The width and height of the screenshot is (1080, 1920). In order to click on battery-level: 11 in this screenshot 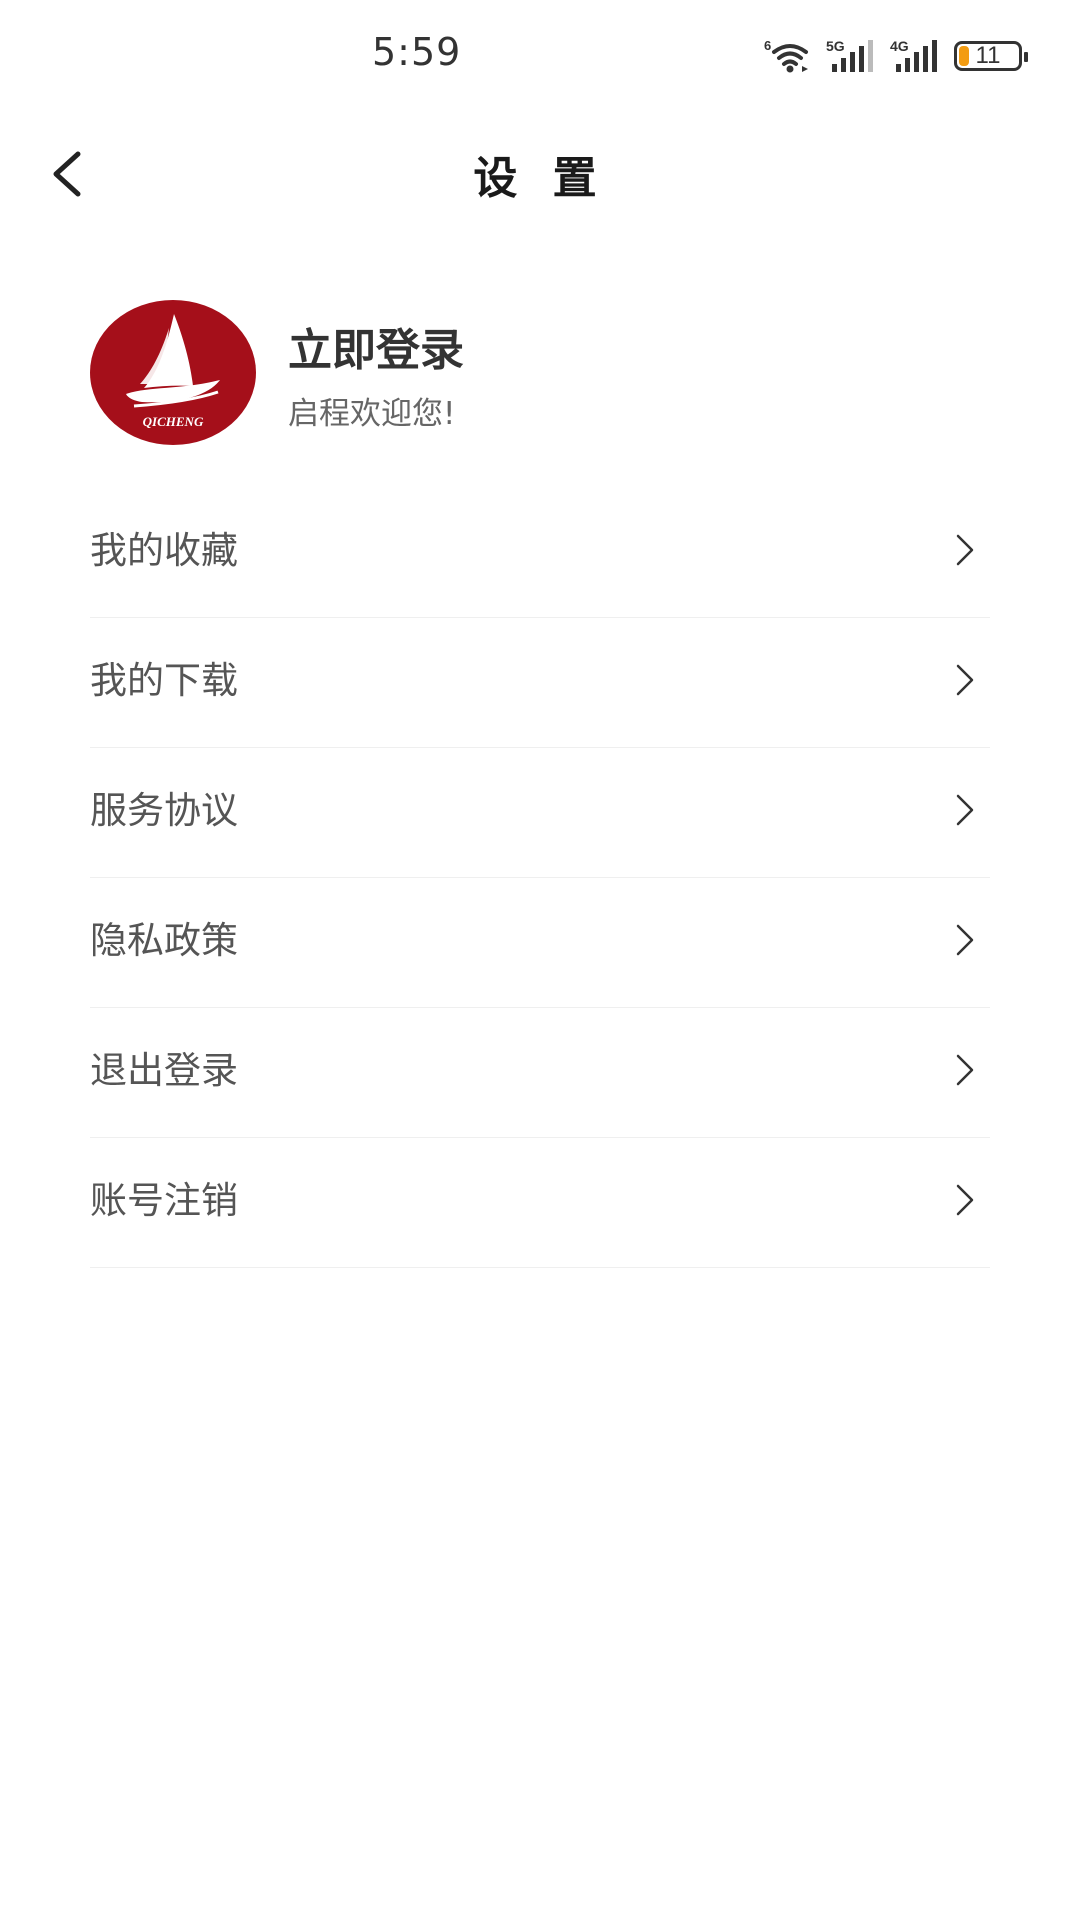, I will do `click(988, 55)`.